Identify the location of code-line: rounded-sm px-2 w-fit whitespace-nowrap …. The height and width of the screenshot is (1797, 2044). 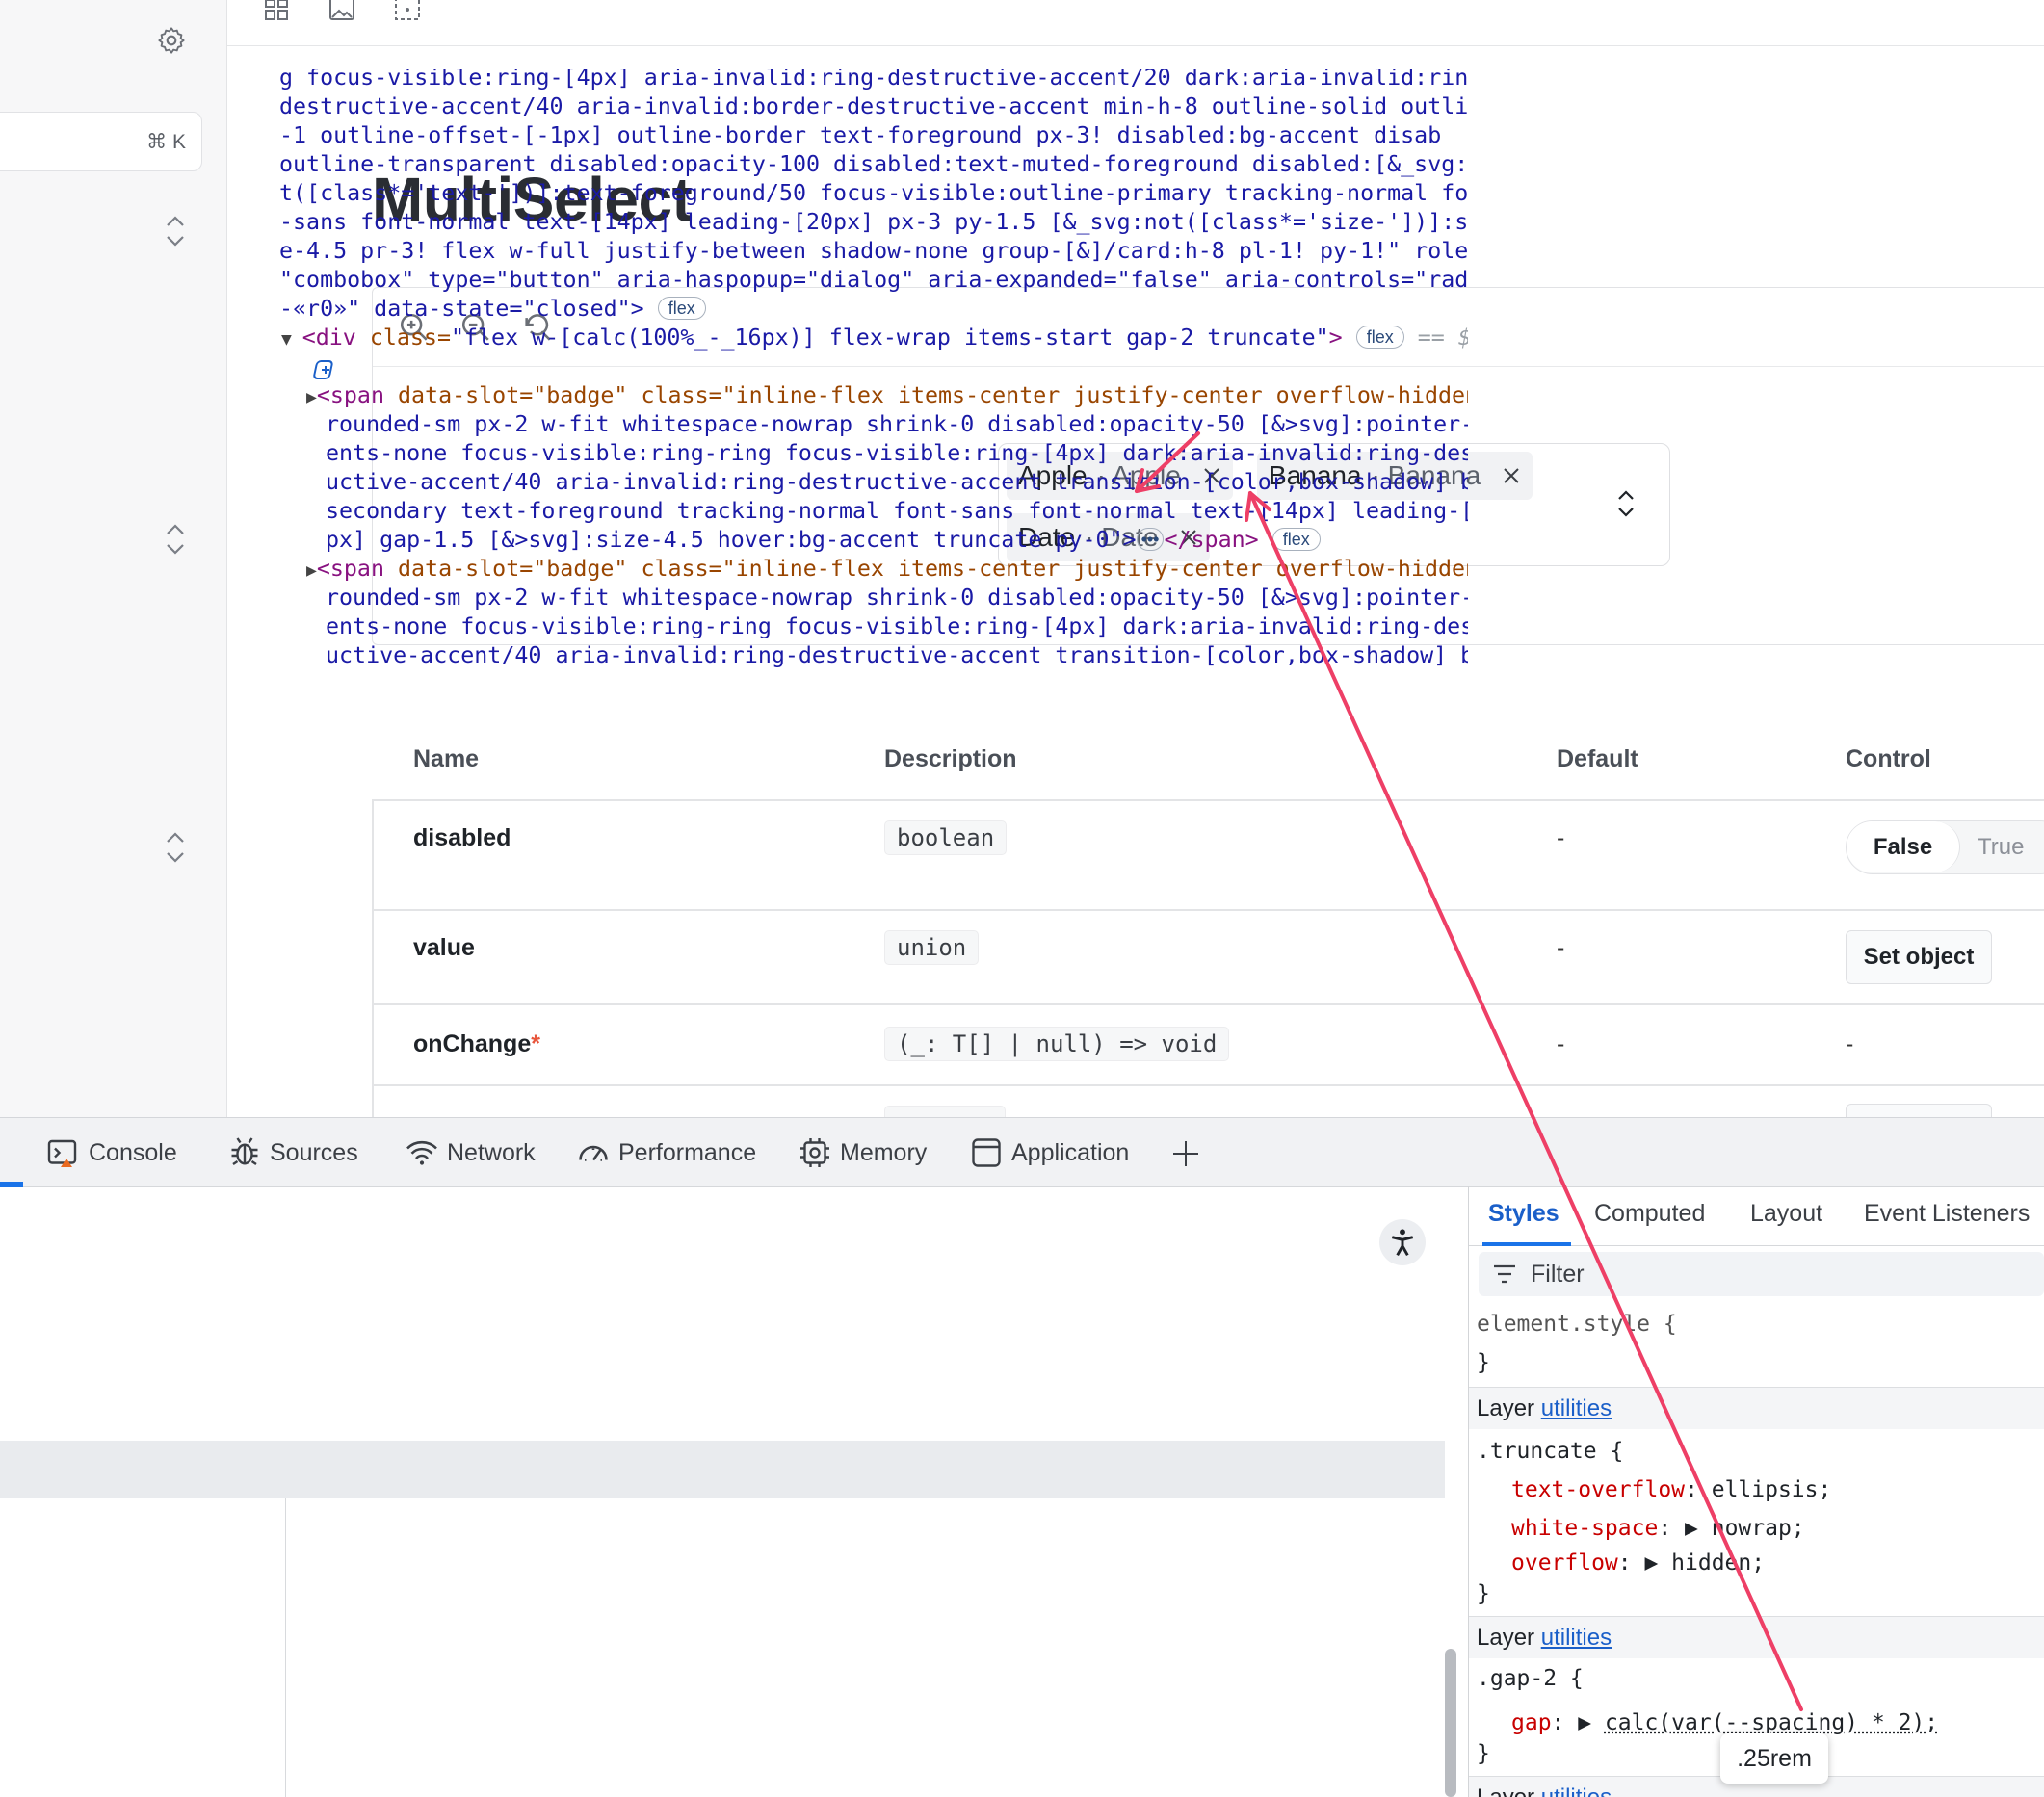
(897, 598).